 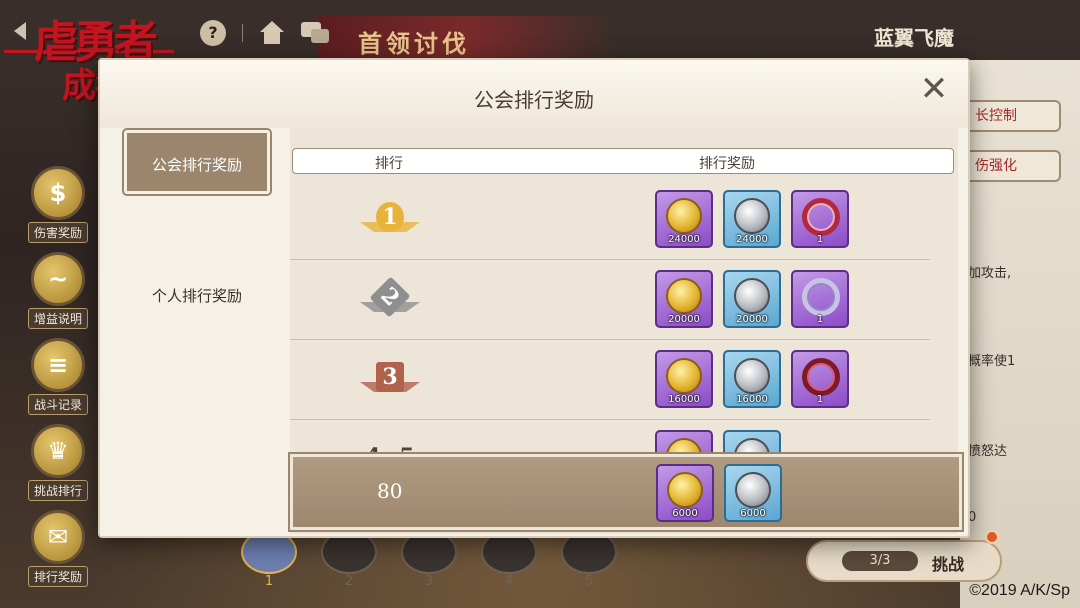 I want to click on row-rewards: 20000 20000 1, so click(x=752, y=299).